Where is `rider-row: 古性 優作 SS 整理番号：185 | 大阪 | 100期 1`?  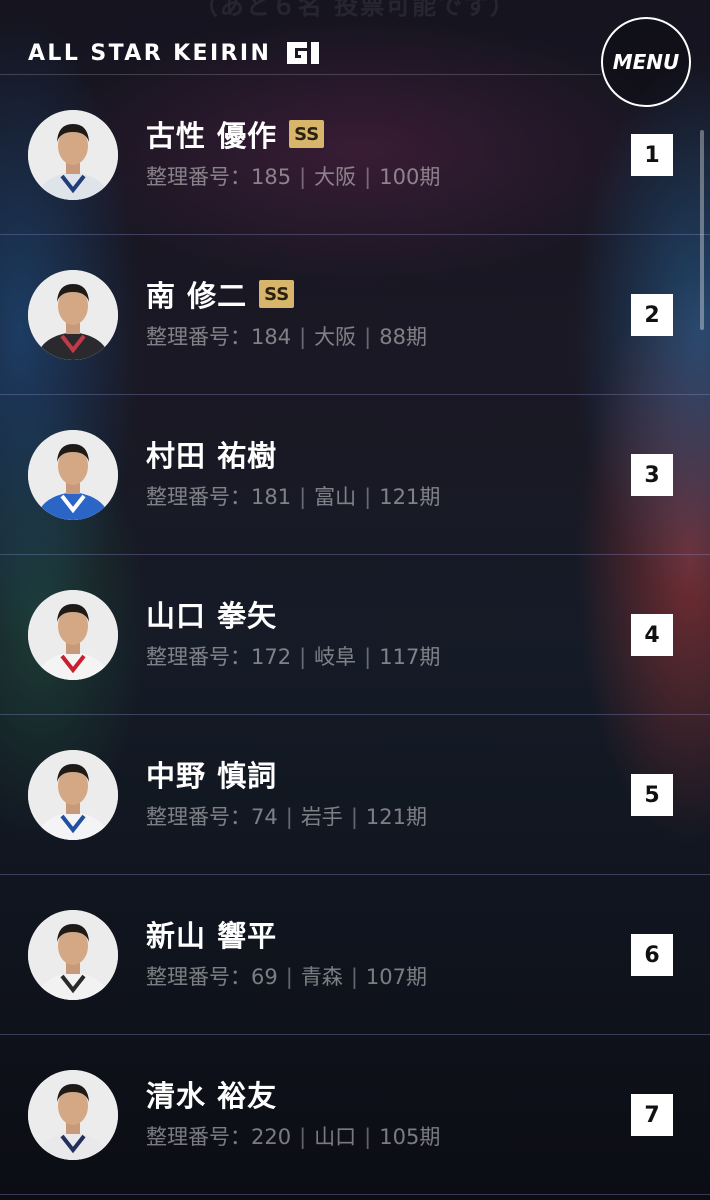 rider-row: 古性 優作 SS 整理番号：185 | 大阪 | 100期 1 is located at coordinates (355, 155).